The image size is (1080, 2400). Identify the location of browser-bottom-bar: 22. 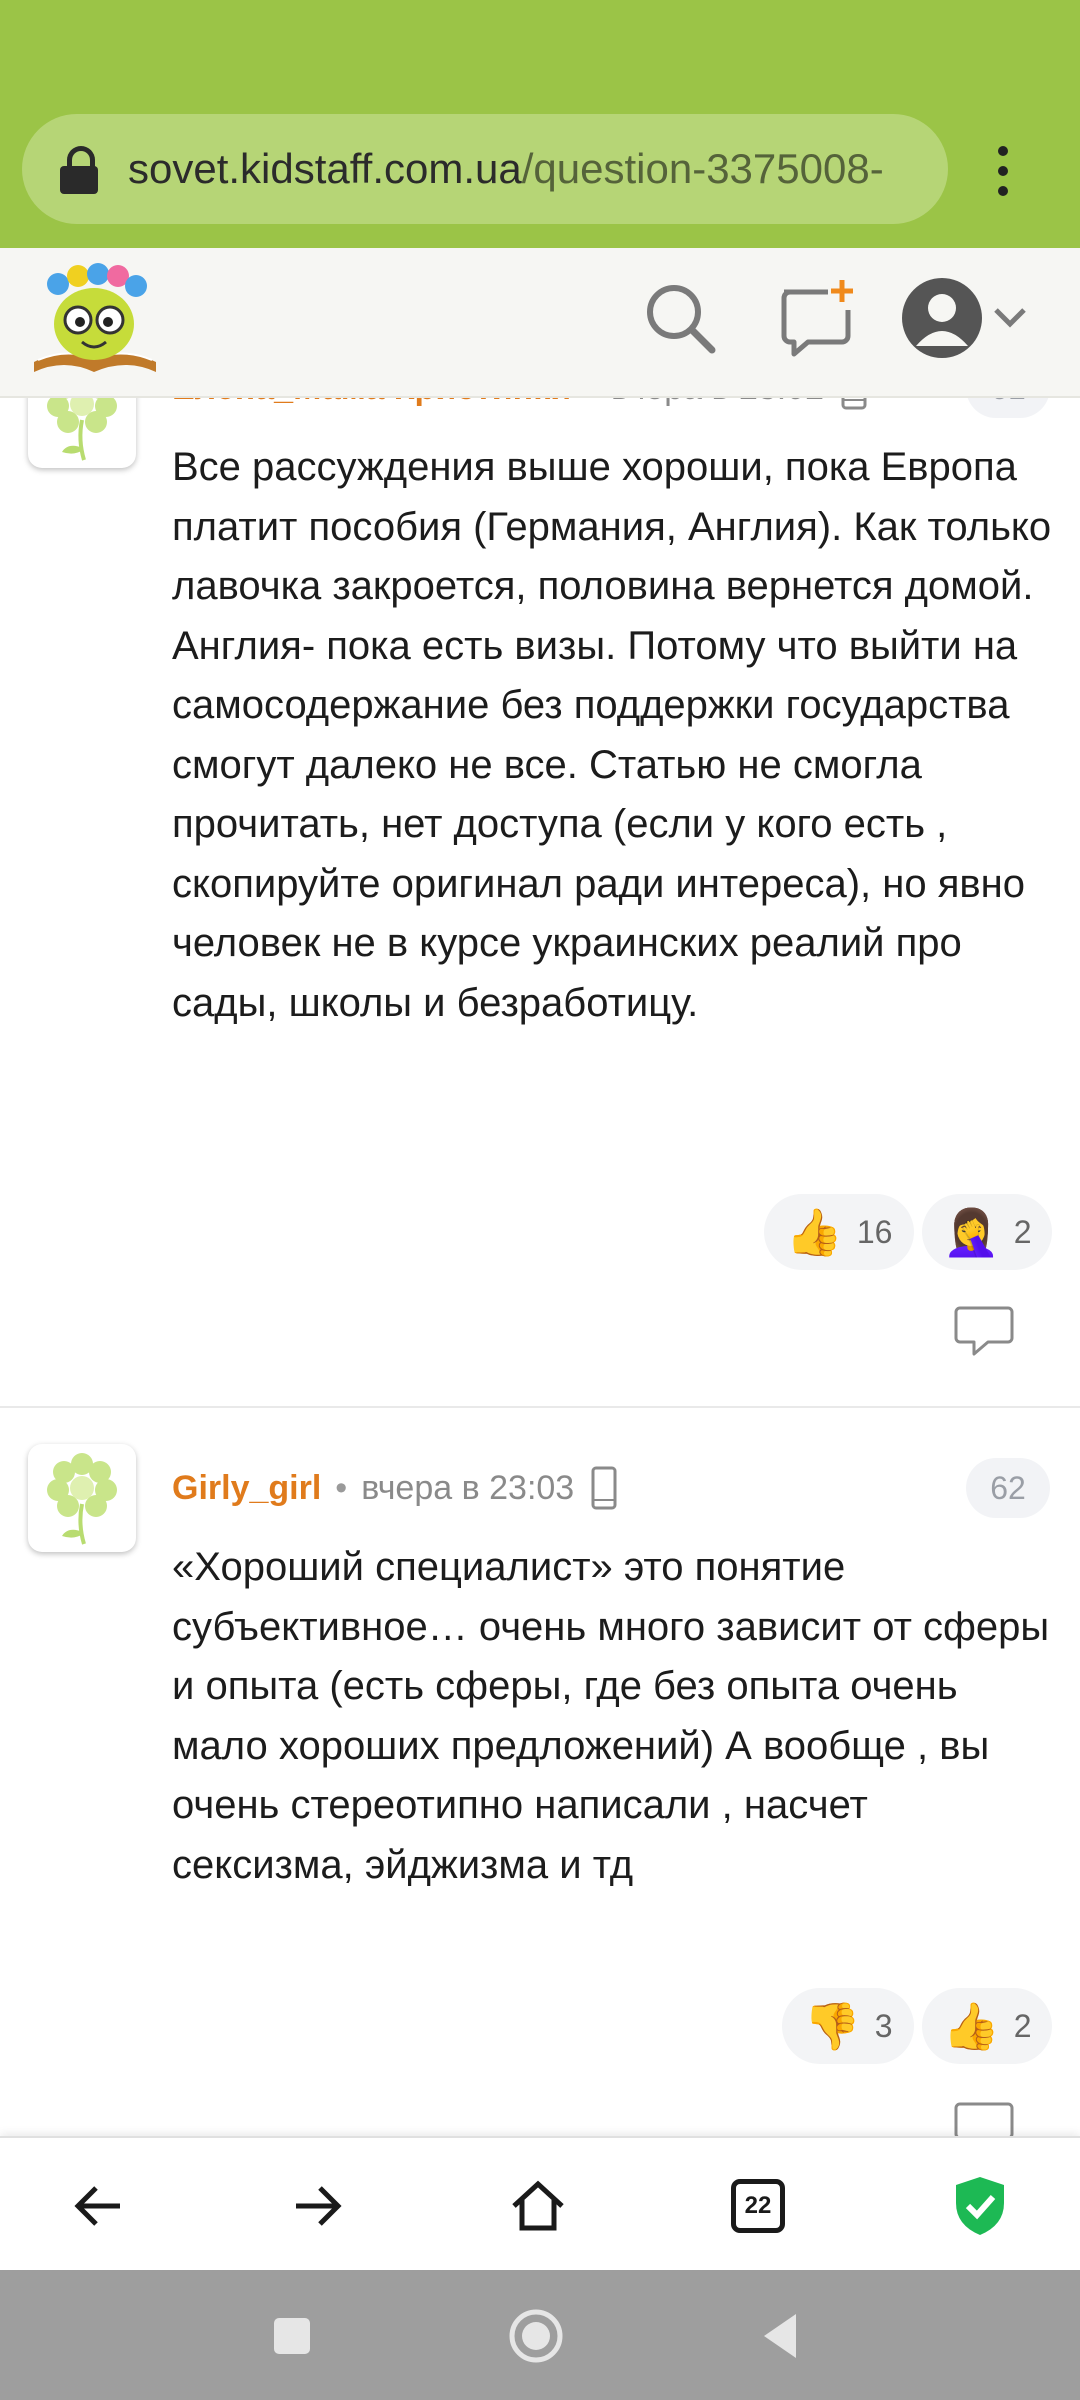
(540, 2204).